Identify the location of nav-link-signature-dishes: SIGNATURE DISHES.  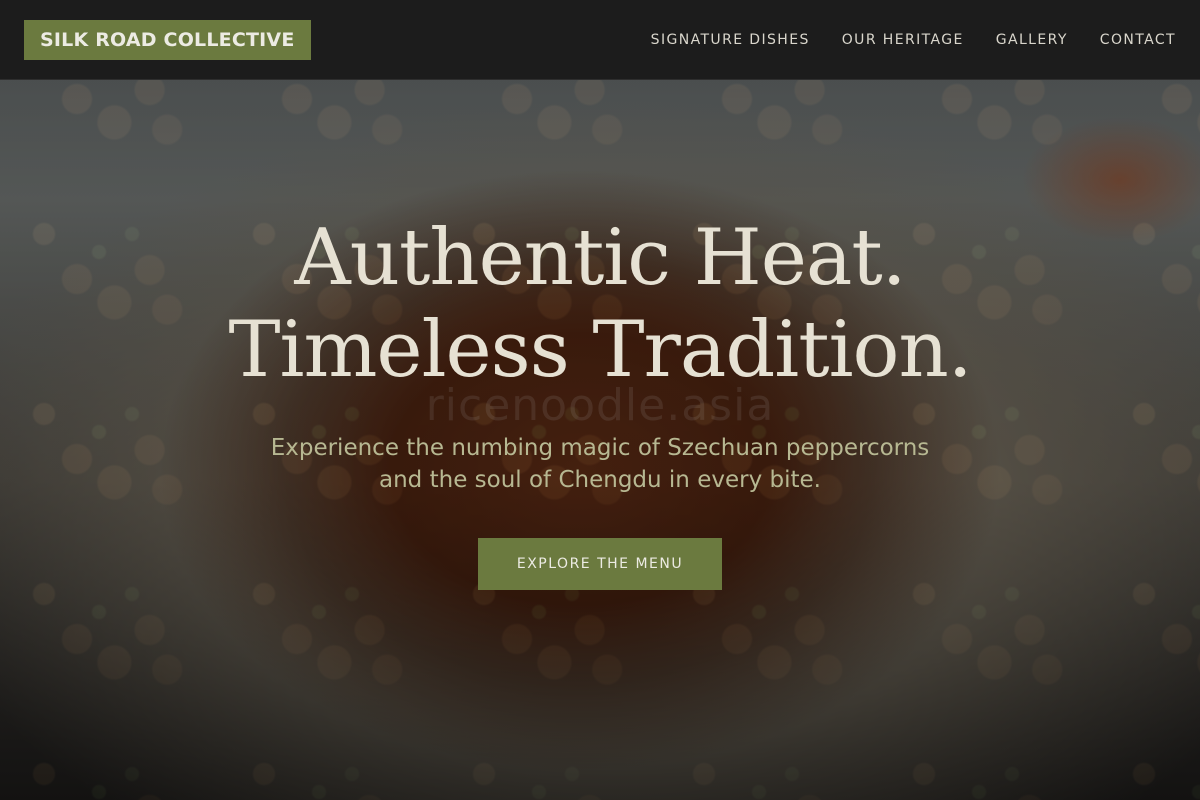
(730, 40).